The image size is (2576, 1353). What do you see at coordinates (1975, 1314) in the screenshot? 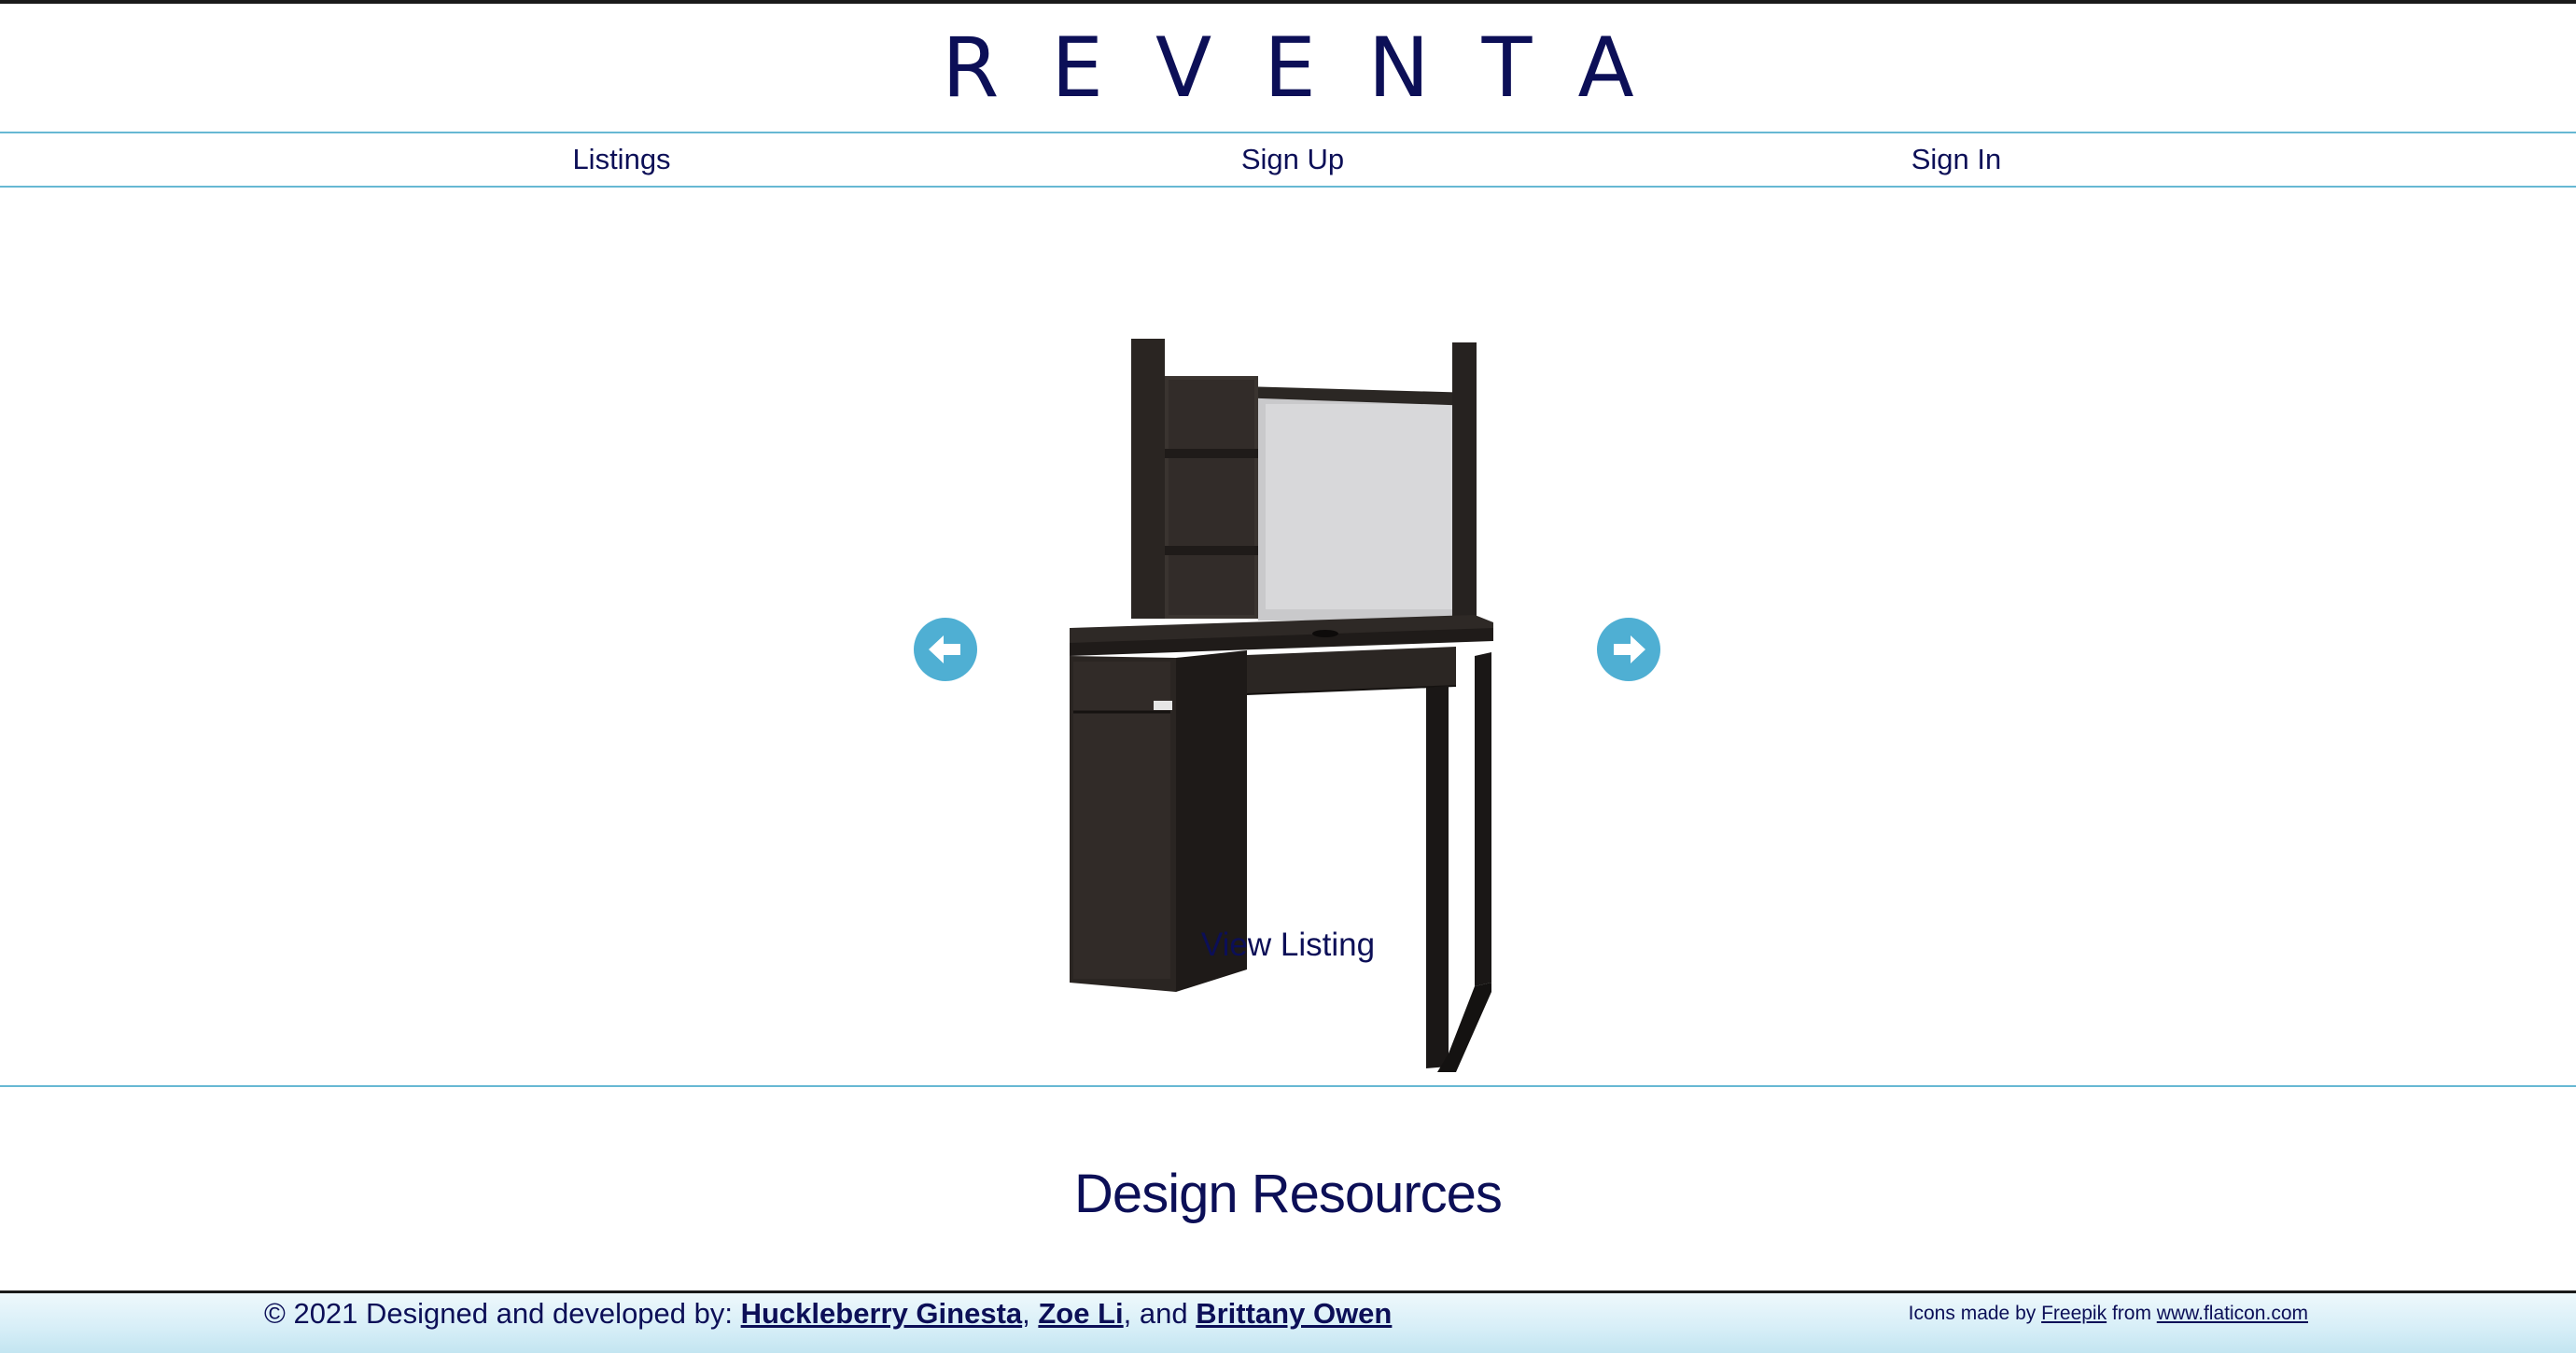
I see `icons-credit-prefix: Icons made by` at bounding box center [1975, 1314].